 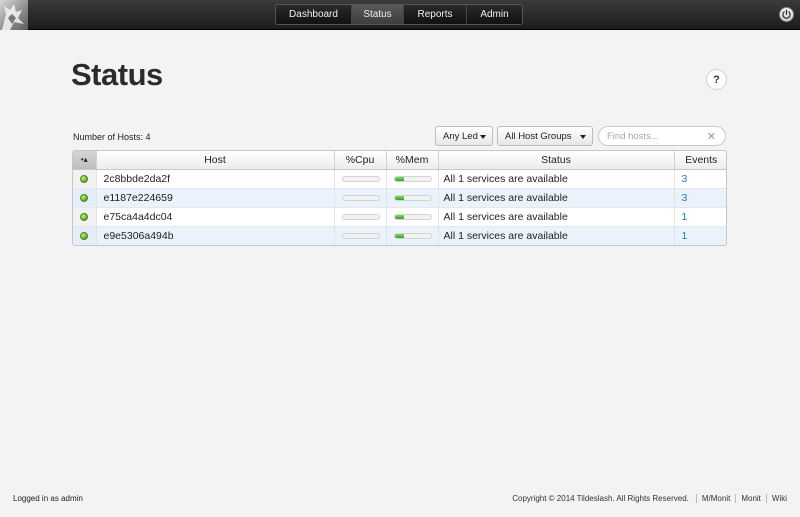 I want to click on host-group-label: All Host Groups, so click(x=538, y=136).